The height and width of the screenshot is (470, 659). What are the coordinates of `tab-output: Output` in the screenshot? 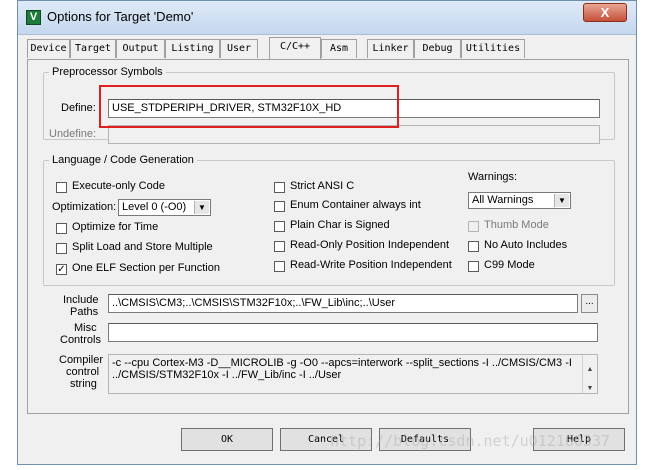 It's located at (140, 48).